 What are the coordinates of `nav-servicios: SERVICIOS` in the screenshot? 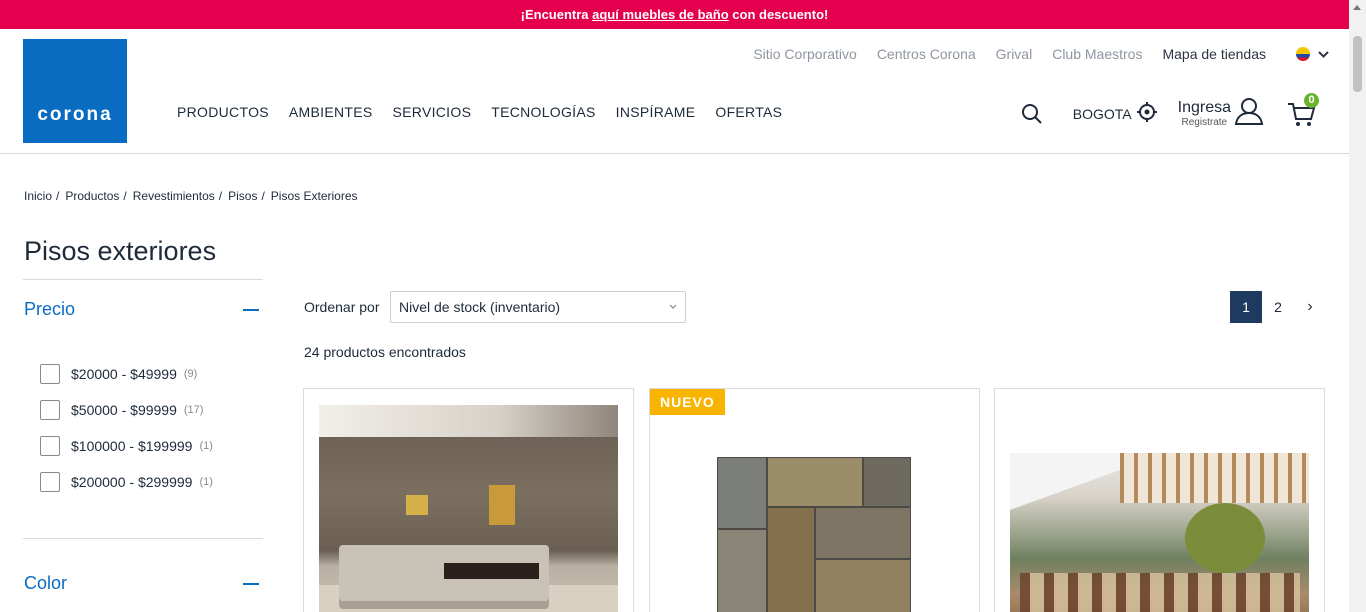 It's located at (432, 112).